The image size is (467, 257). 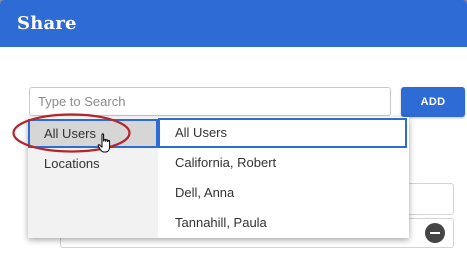 I want to click on remove-icon, so click(x=435, y=233).